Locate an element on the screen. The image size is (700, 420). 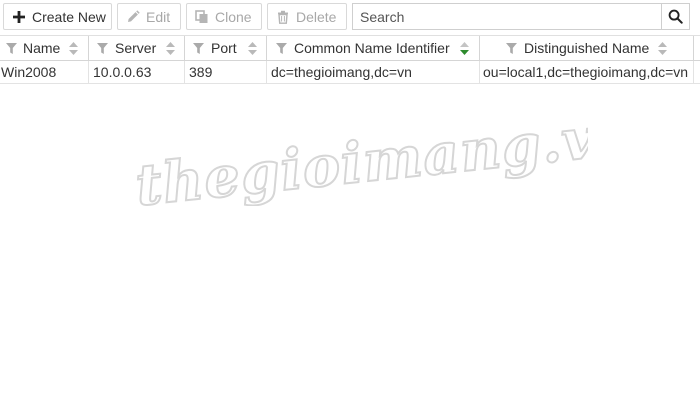
edit-button: Edit is located at coordinates (149, 16).